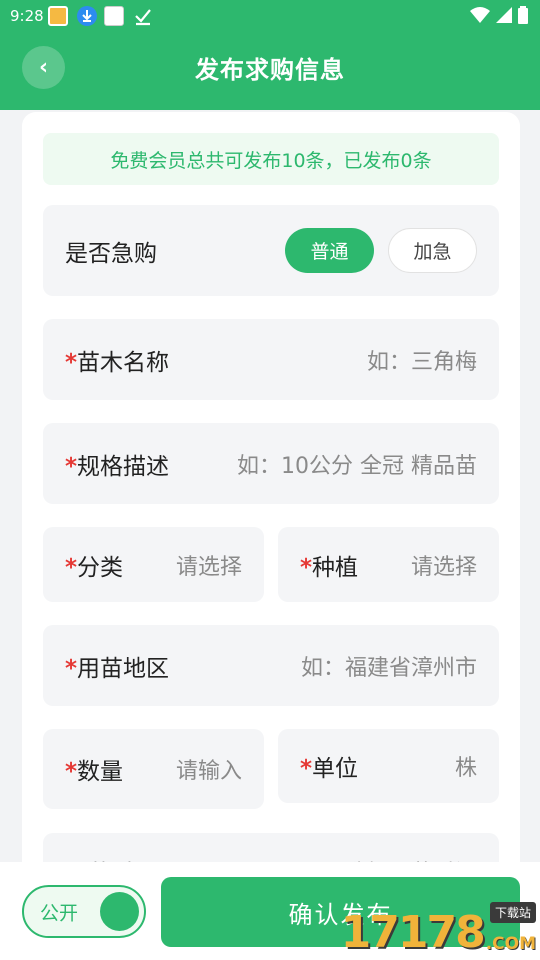  What do you see at coordinates (271, 159) in the screenshot?
I see `membership-notice: 免费会员总共可发布10条，已发布0条` at bounding box center [271, 159].